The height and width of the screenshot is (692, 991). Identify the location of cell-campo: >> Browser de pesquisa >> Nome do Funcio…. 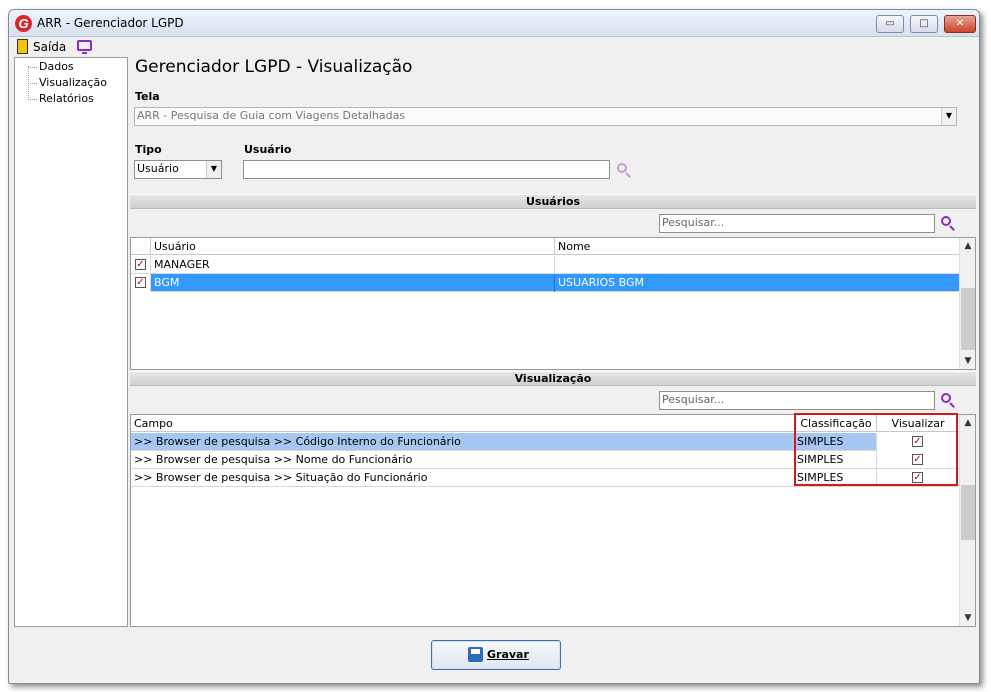
(463, 460).